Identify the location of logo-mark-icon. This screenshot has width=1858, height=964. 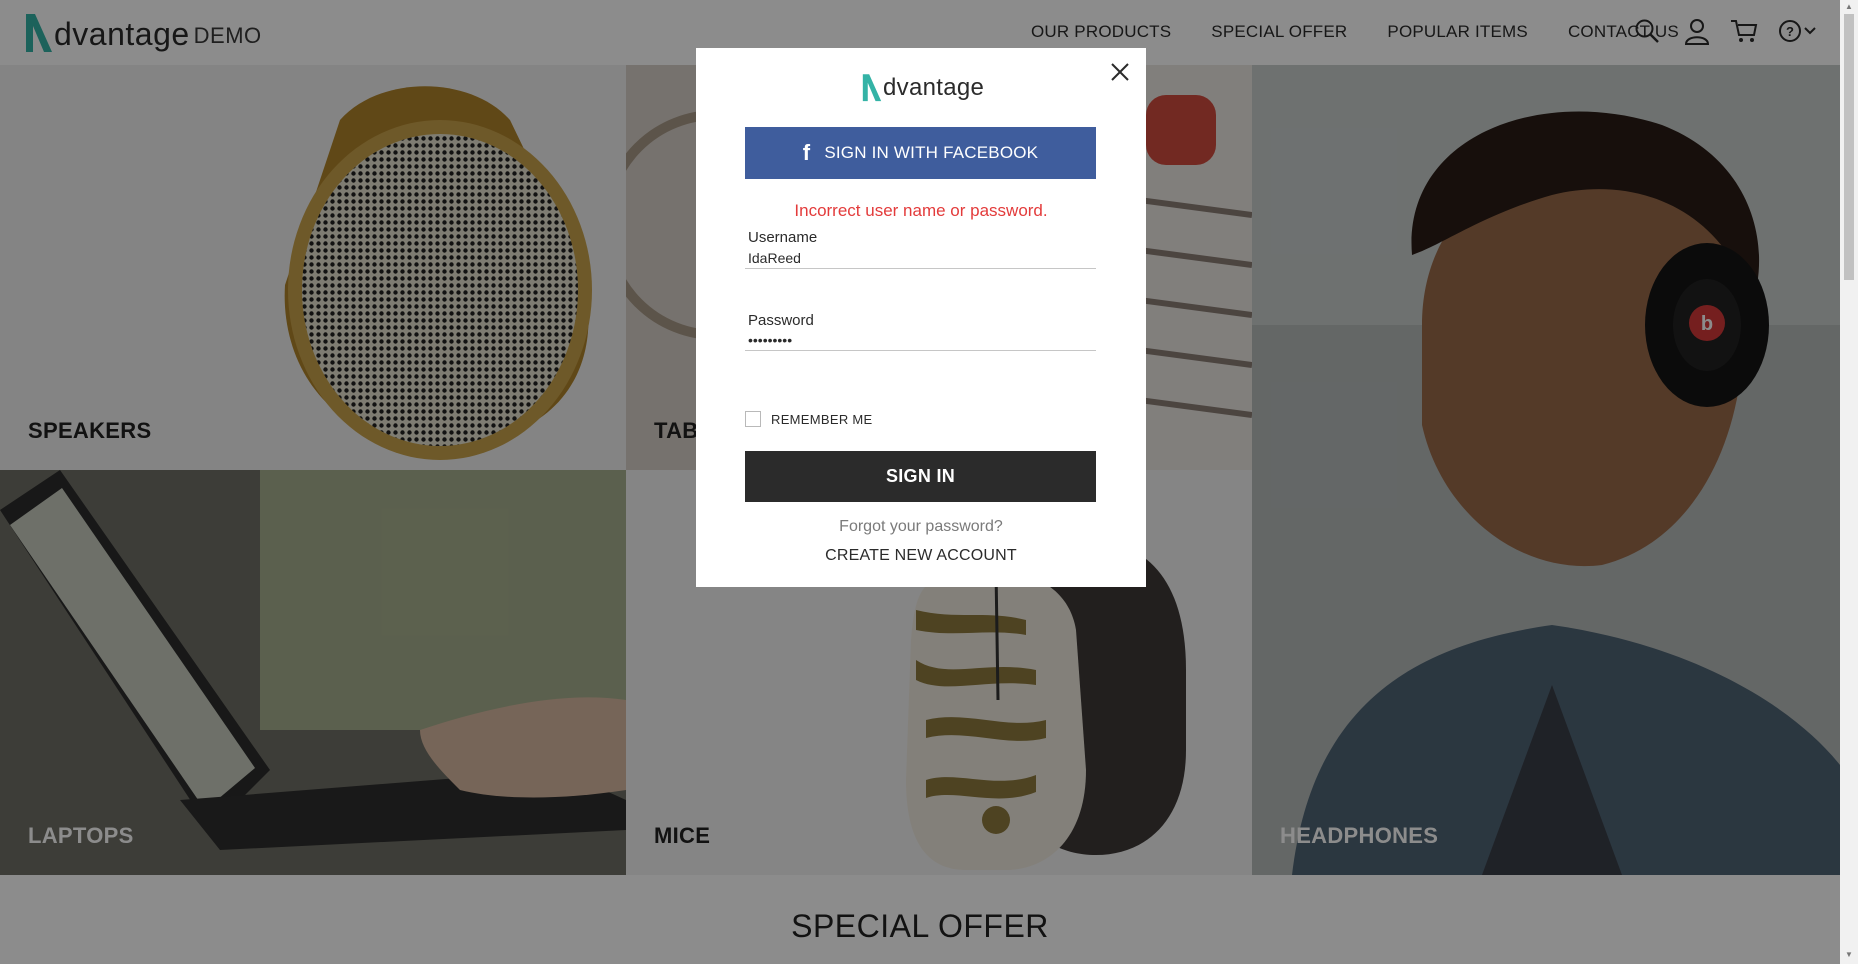
(872, 88).